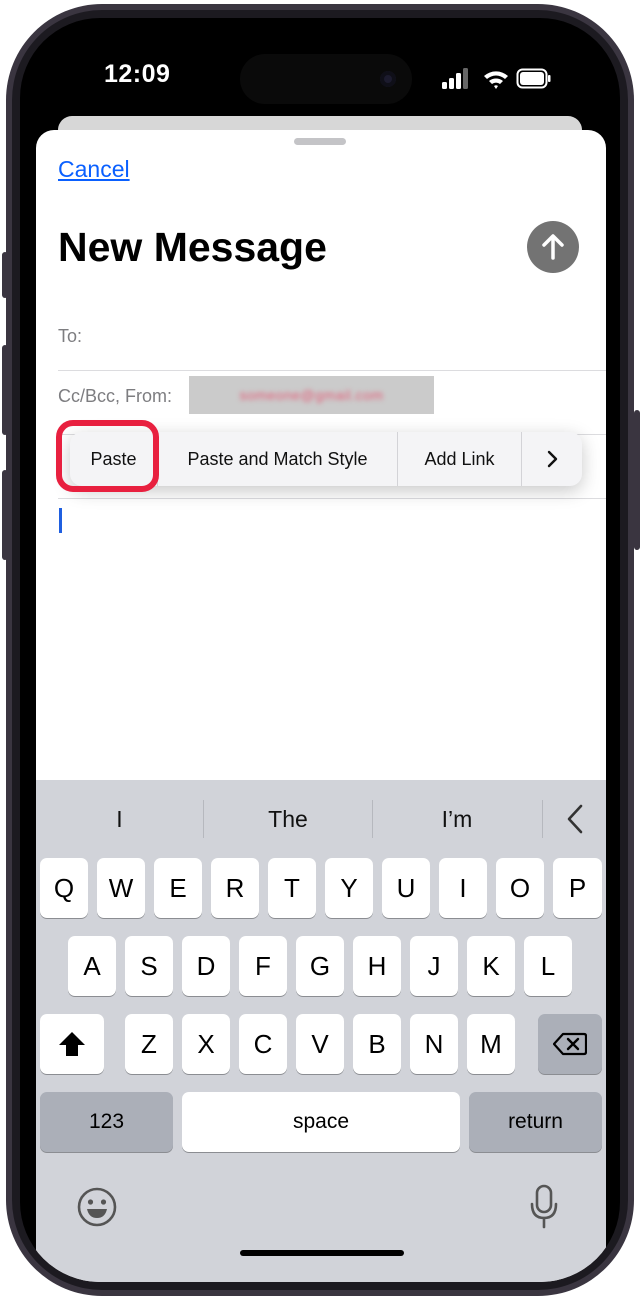 Image resolution: width=642 pixels, height=1301 pixels. What do you see at coordinates (460, 459) in the screenshot?
I see `add-link-menu-item: Add Link` at bounding box center [460, 459].